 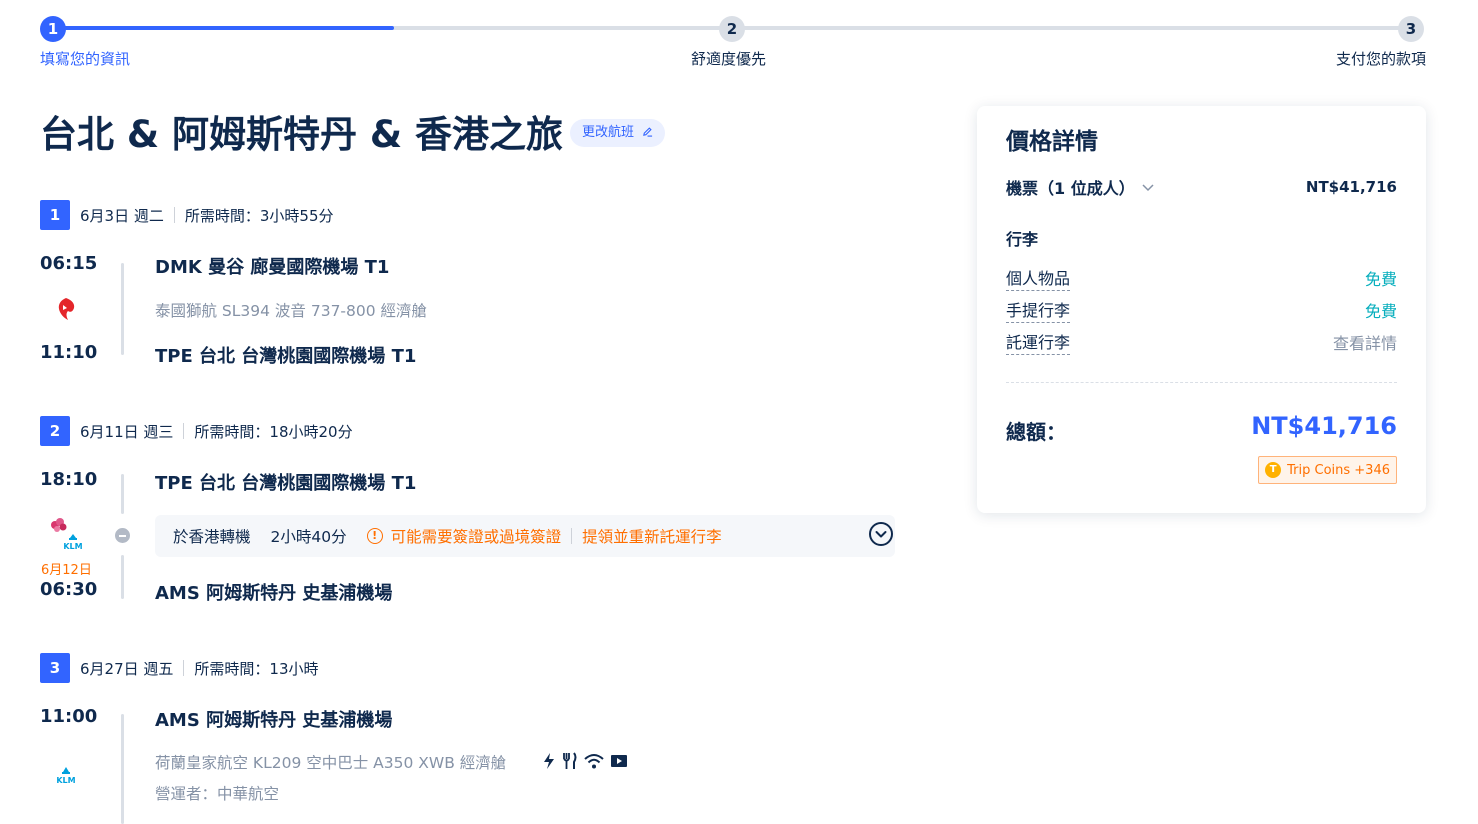 I want to click on segment-1-flight-info: 泰國獅航 SL394 波音 737-800 經濟艙, so click(x=291, y=311).